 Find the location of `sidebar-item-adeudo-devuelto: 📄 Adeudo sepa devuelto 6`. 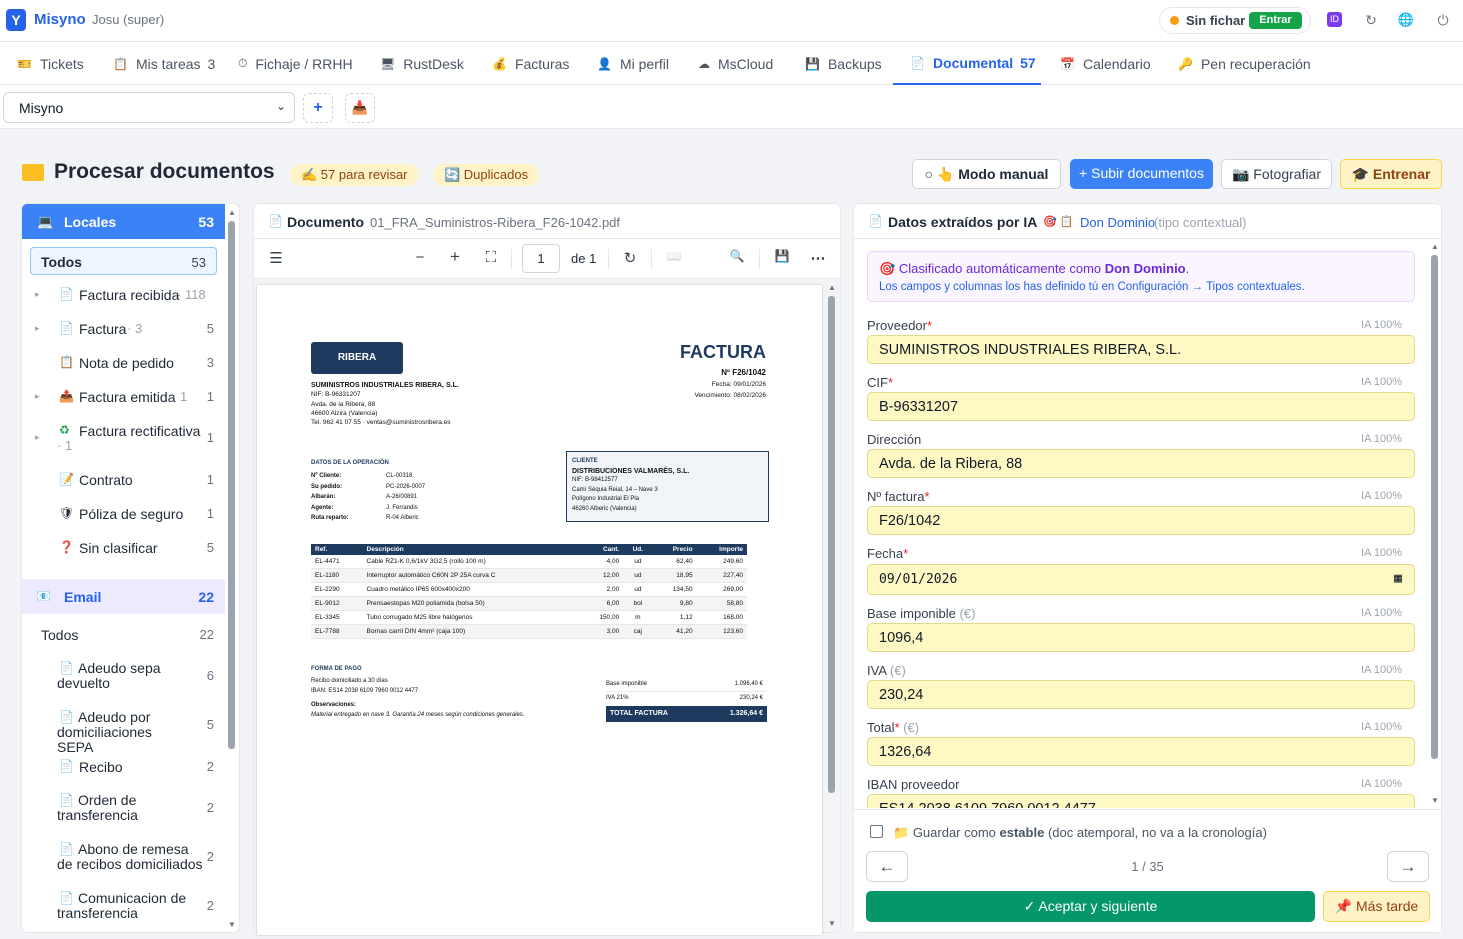

sidebar-item-adeudo-devuelto: 📄 Adeudo sepa devuelto 6 is located at coordinates (123, 678).